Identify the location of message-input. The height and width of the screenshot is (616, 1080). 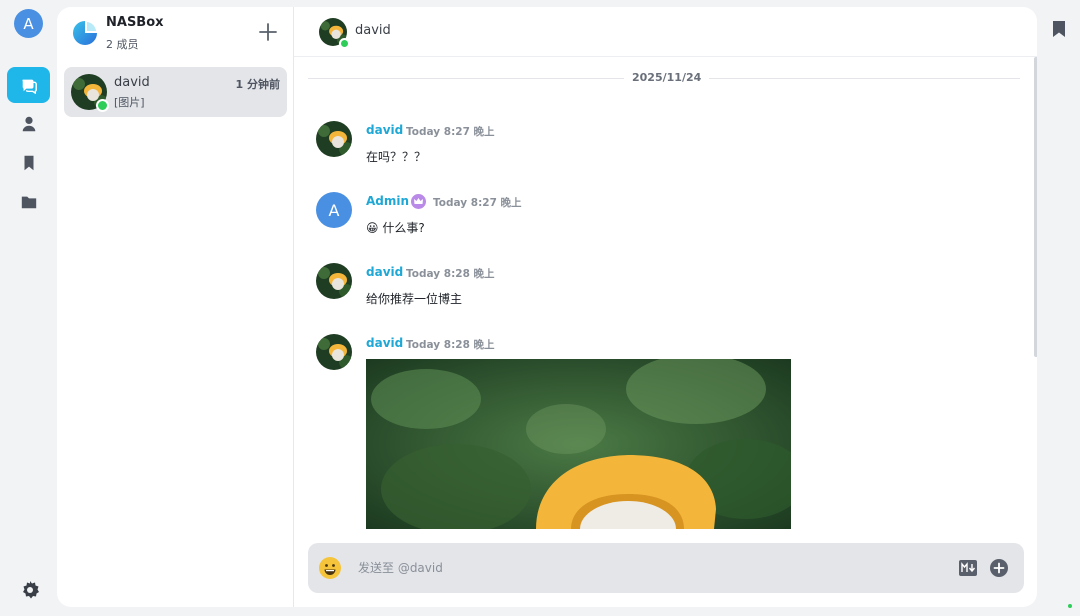
(648, 568).